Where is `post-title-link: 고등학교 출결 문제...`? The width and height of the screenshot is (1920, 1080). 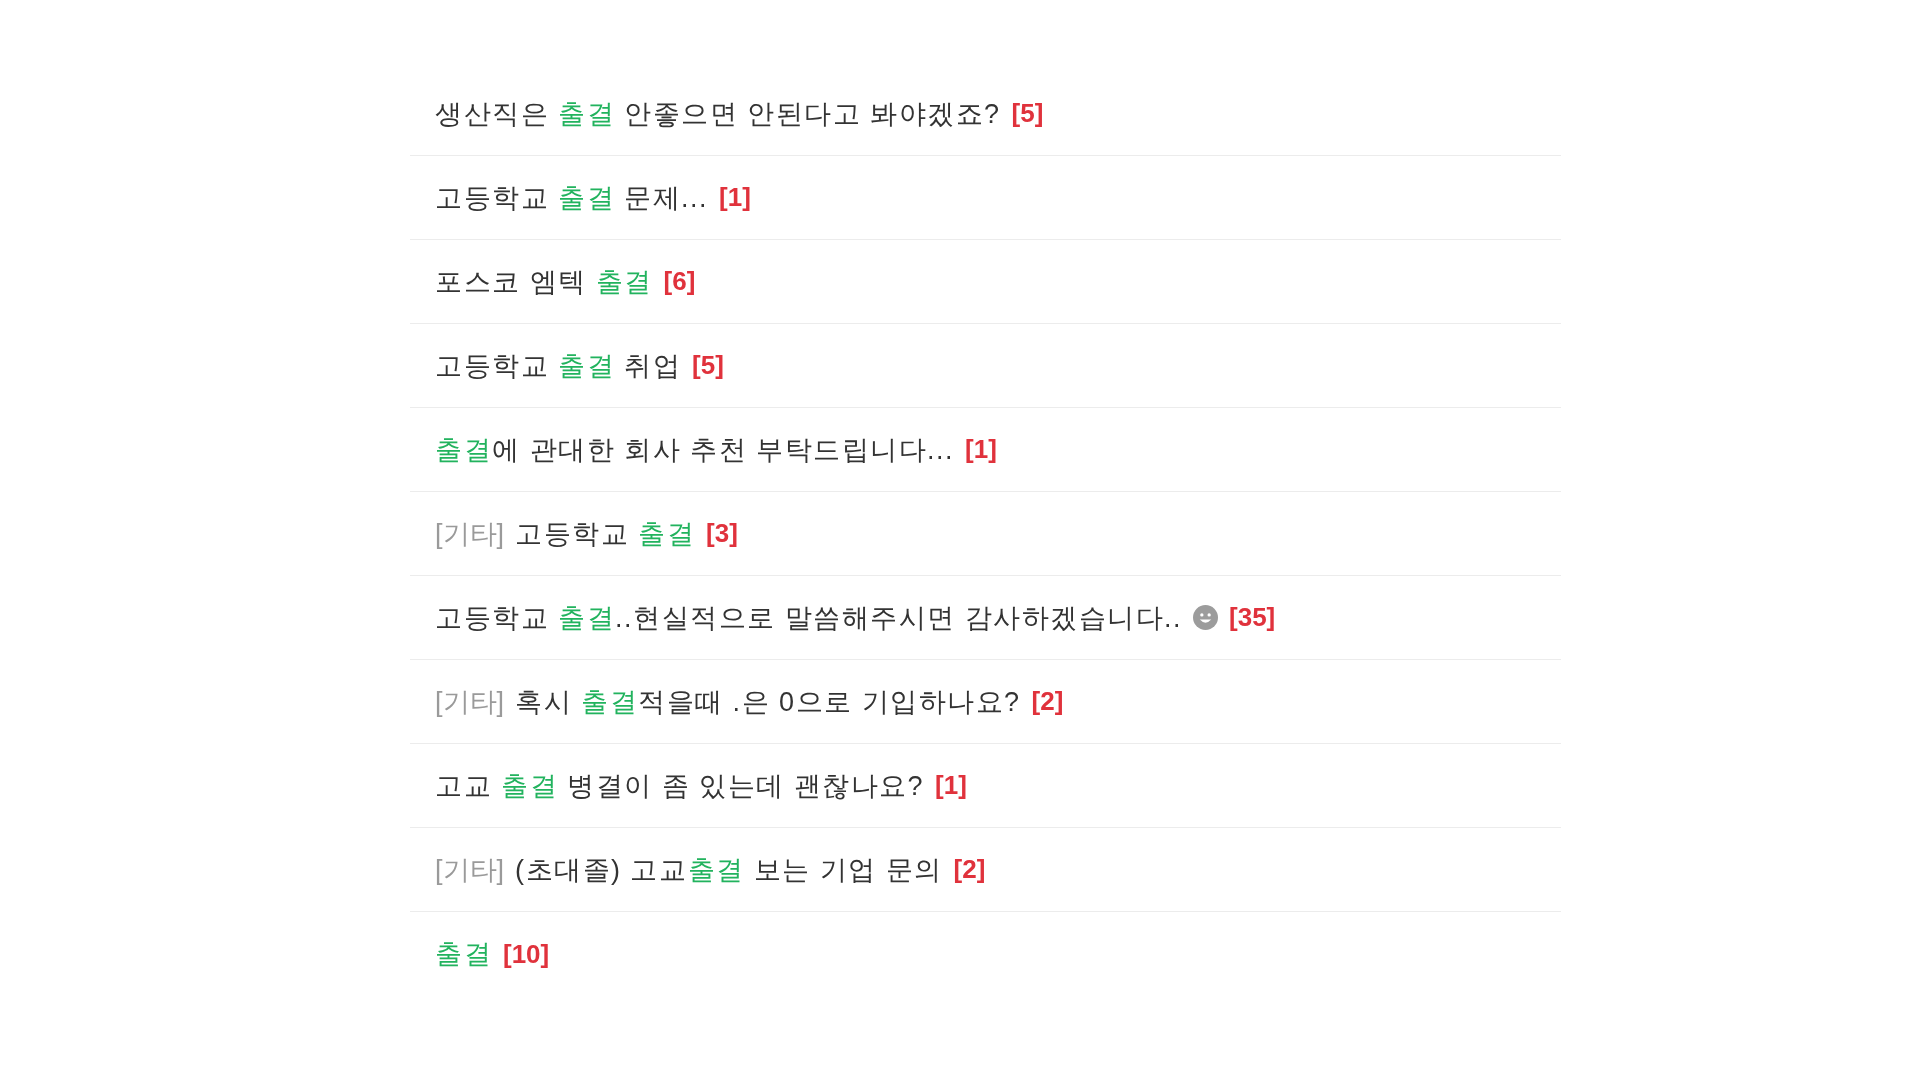
post-title-link: 고등학교 출결 문제... is located at coordinates (572, 197).